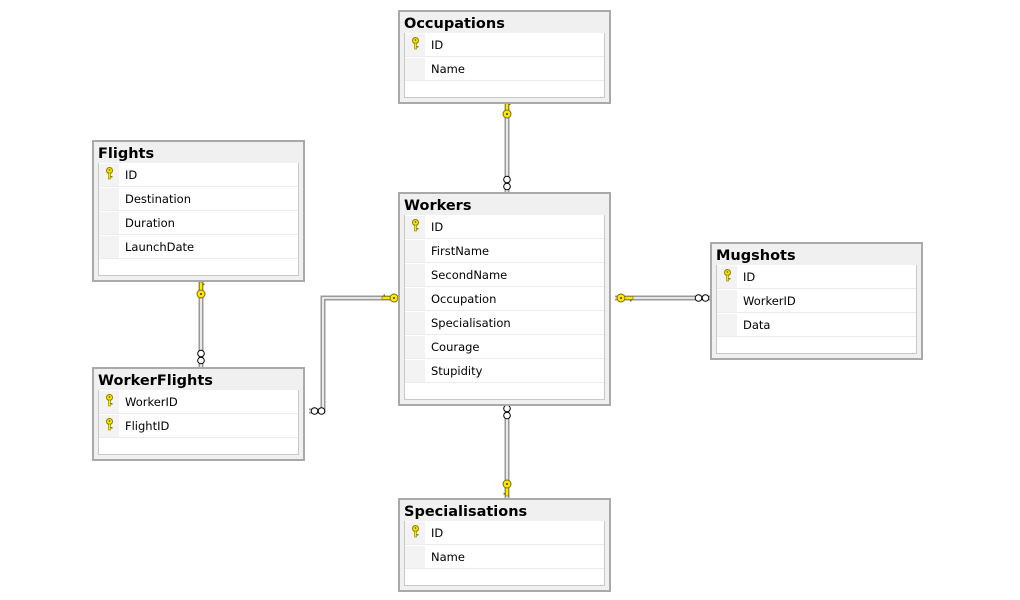  I want to click on column-row: Specialisation, so click(504, 323).